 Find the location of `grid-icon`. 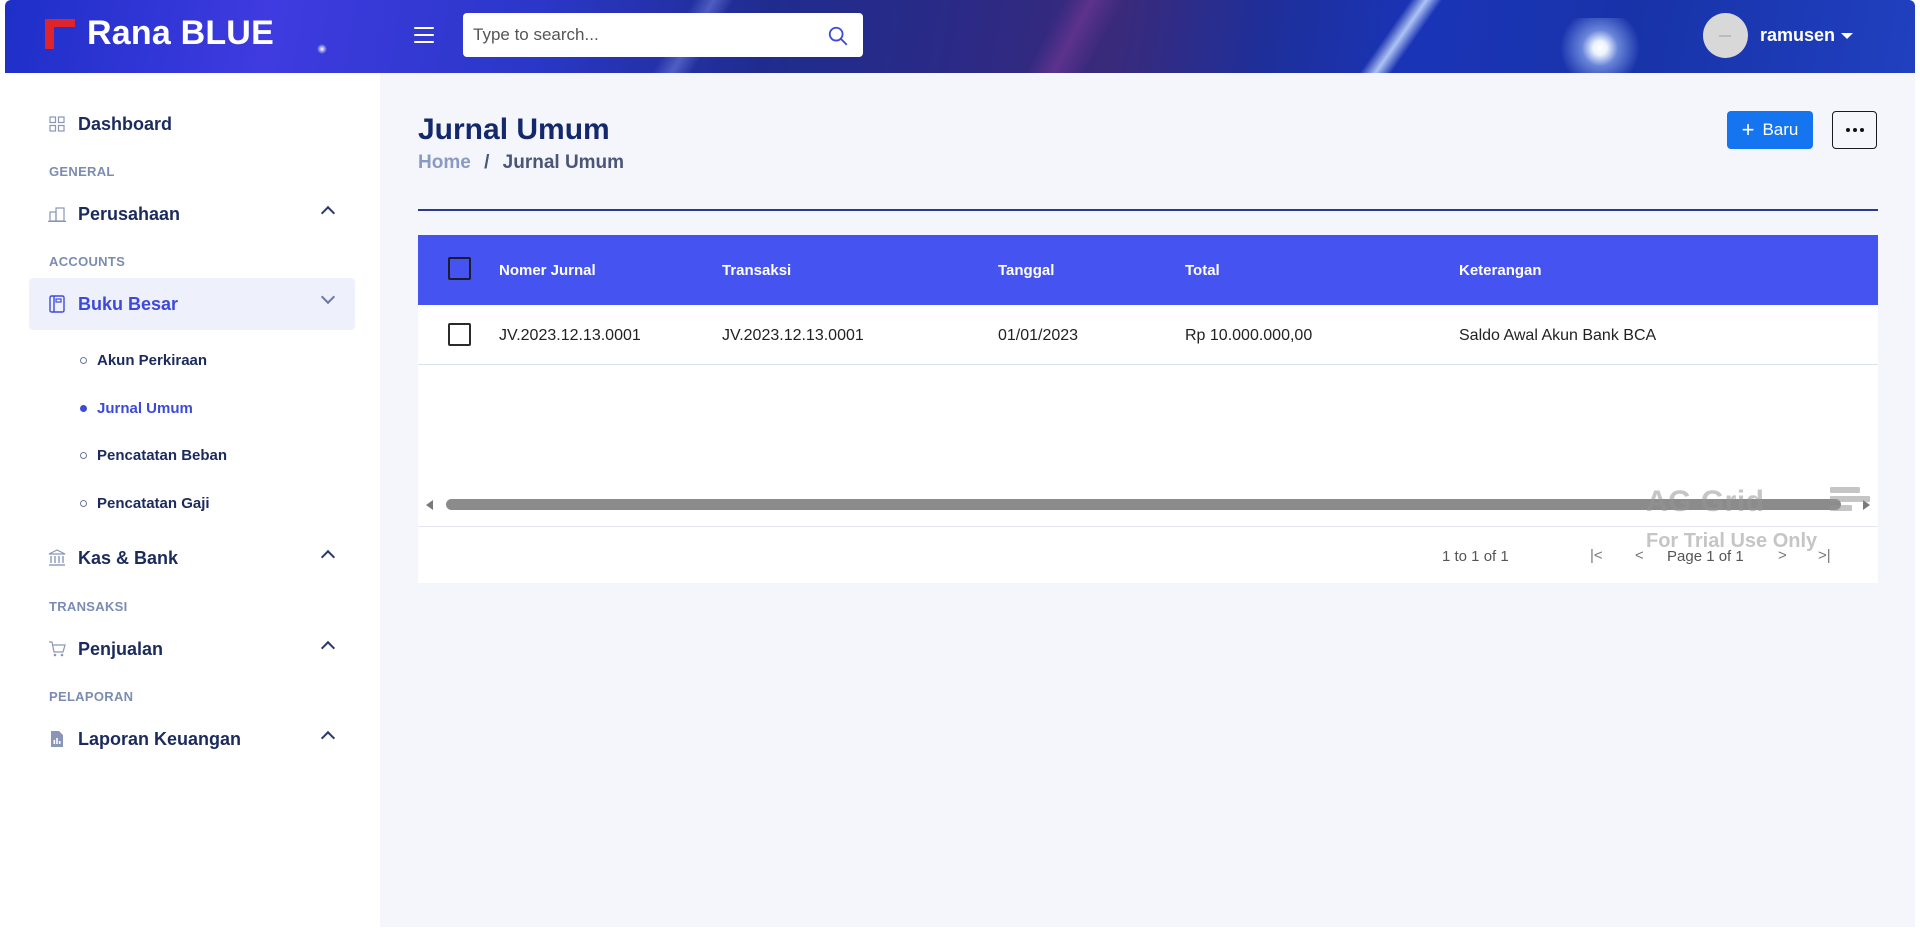

grid-icon is located at coordinates (57, 124).